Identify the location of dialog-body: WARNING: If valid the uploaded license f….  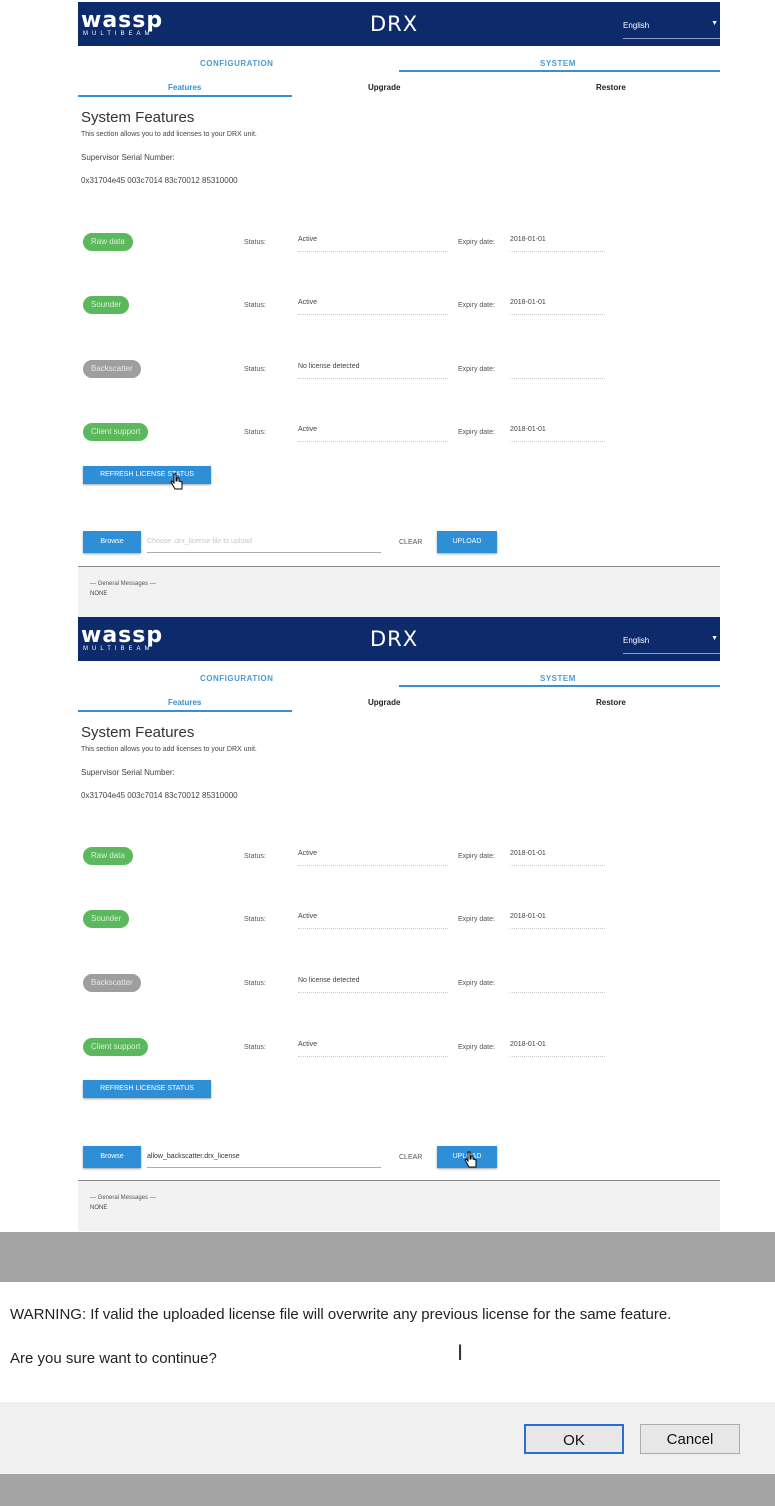
(387, 1342).